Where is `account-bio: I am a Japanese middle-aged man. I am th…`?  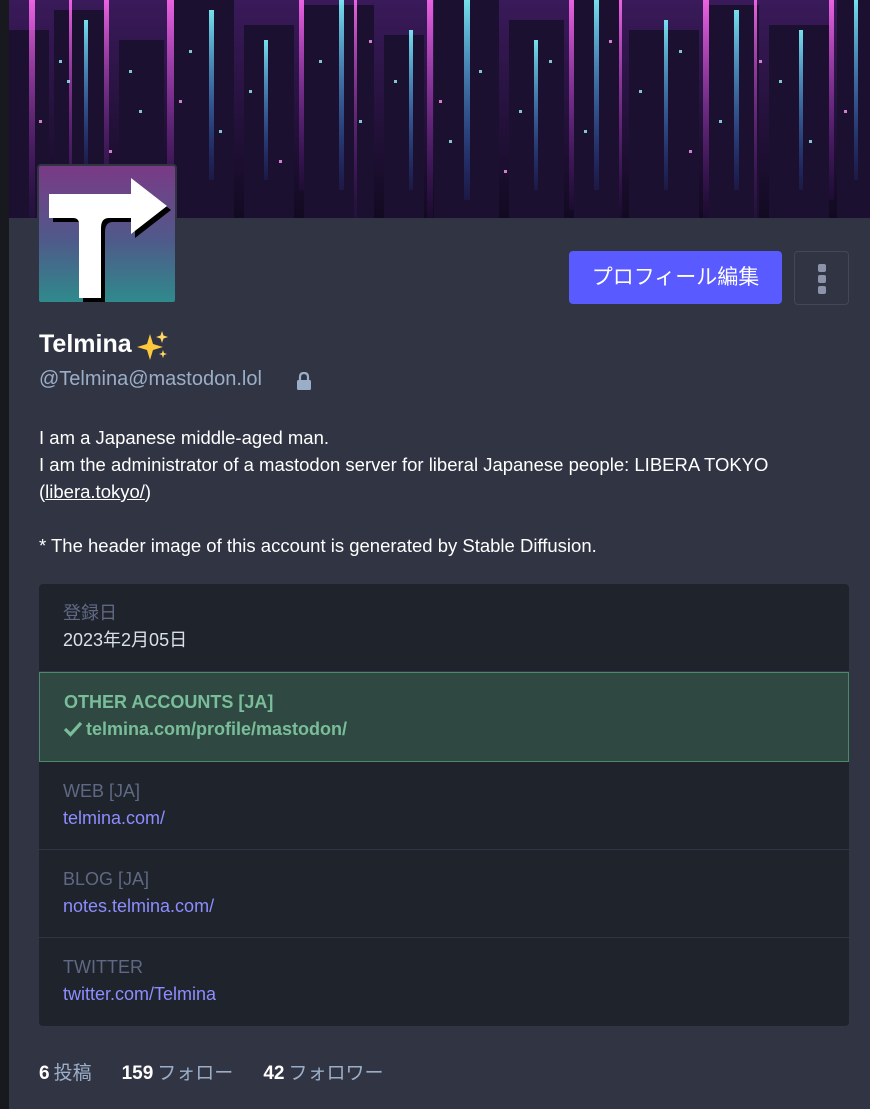 account-bio: I am a Japanese middle-aged man. I am th… is located at coordinates (439, 491).